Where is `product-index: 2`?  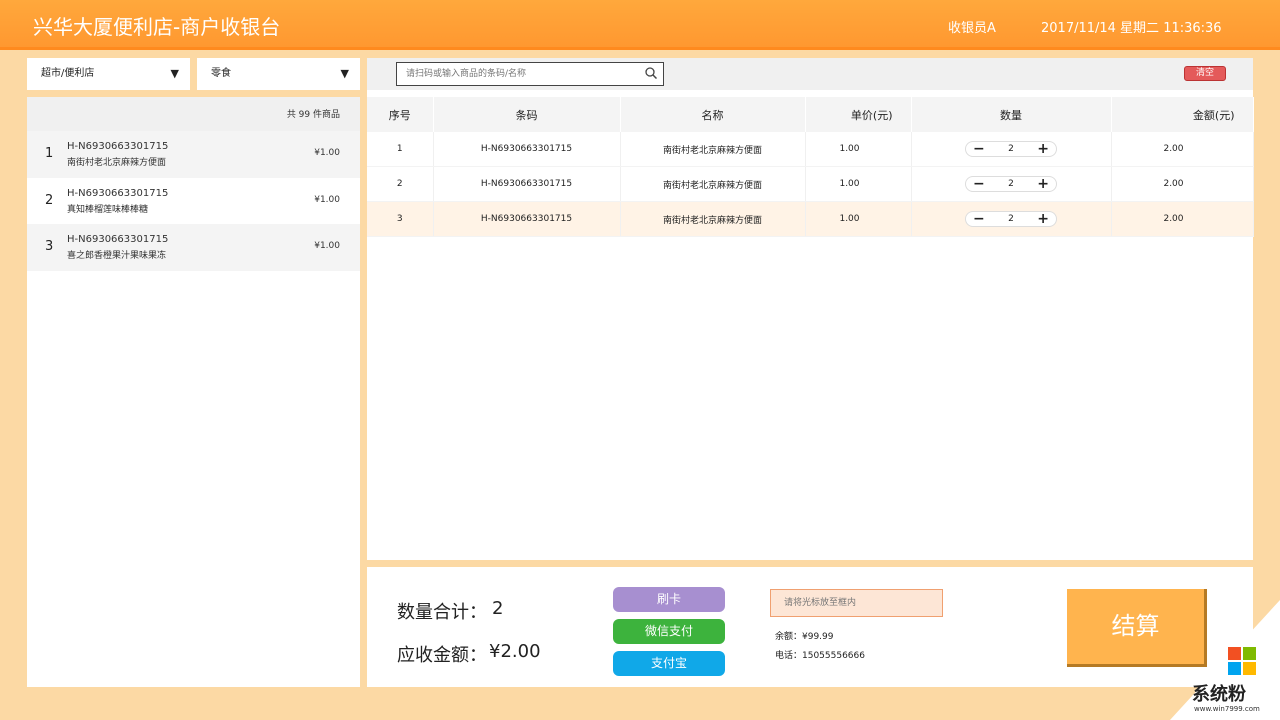
product-index: 2 is located at coordinates (49, 200).